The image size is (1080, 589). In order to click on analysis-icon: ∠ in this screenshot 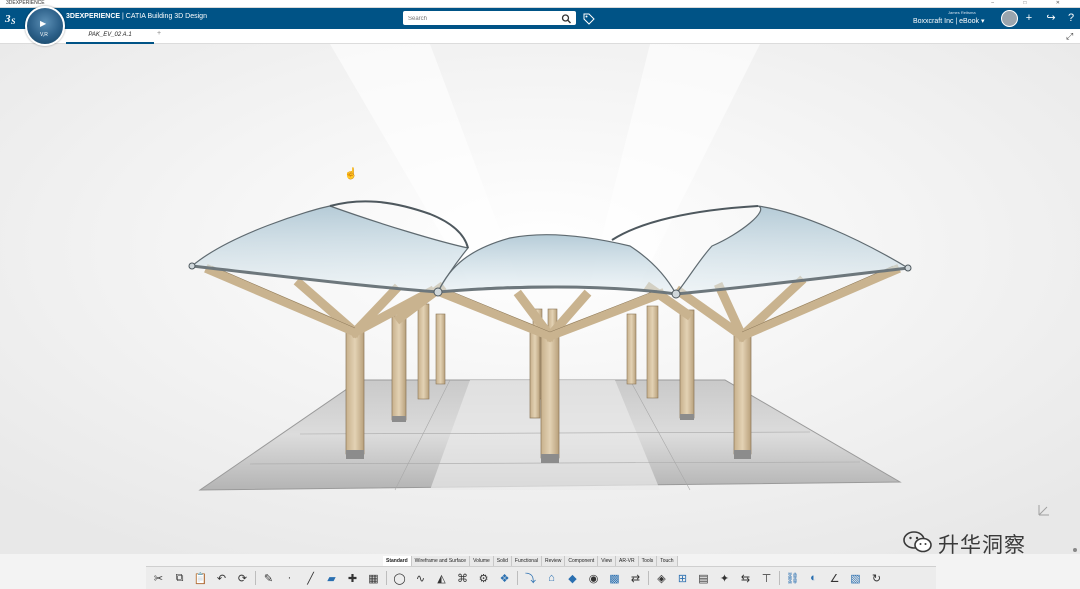, I will do `click(834, 578)`.